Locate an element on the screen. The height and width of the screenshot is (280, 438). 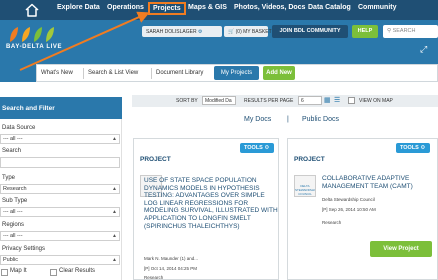
search-label: Search is located at coordinates (12, 151).